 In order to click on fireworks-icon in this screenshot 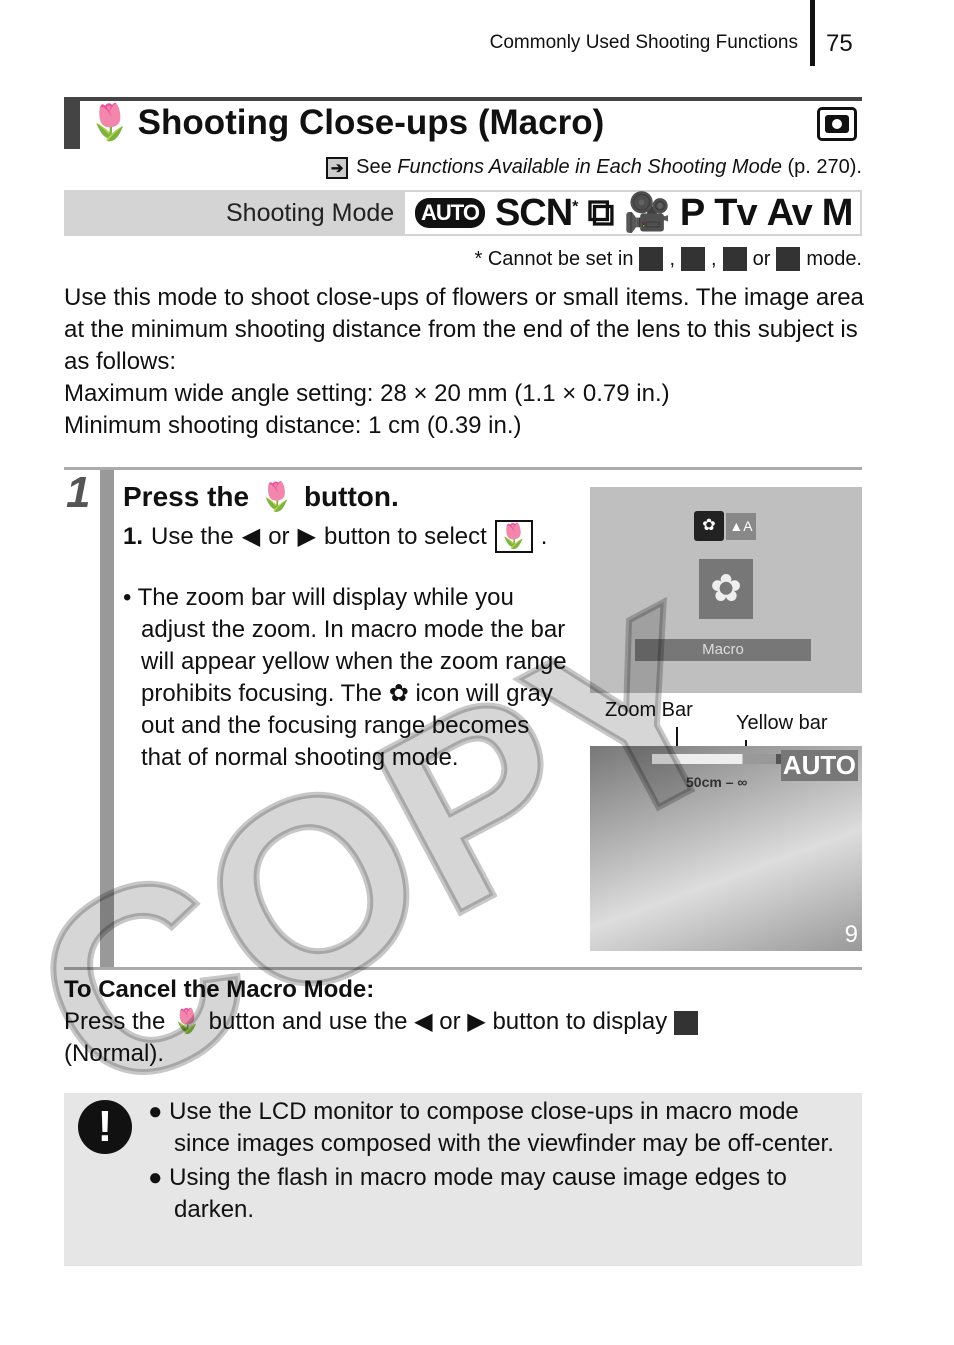, I will do `click(788, 259)`.